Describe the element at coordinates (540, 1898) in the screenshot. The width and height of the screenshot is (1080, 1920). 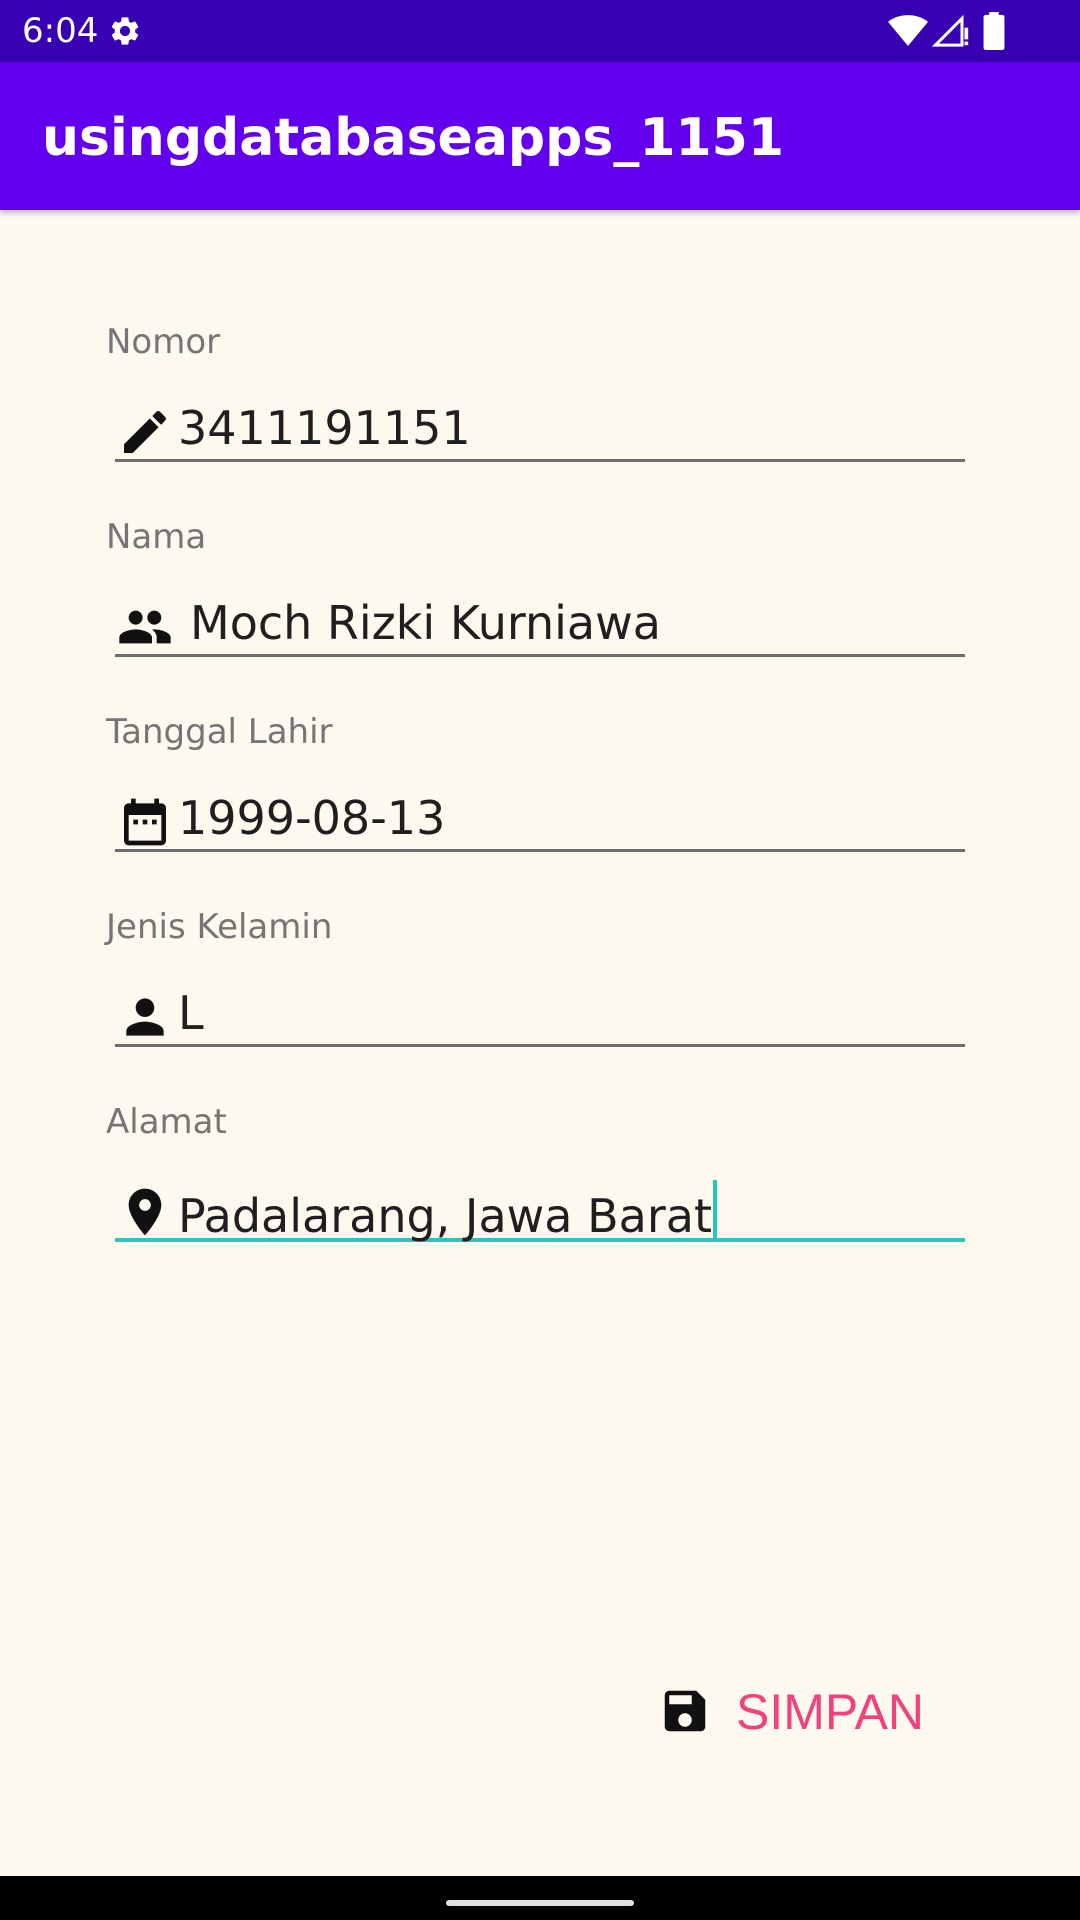
I see `navigation-bar` at that location.